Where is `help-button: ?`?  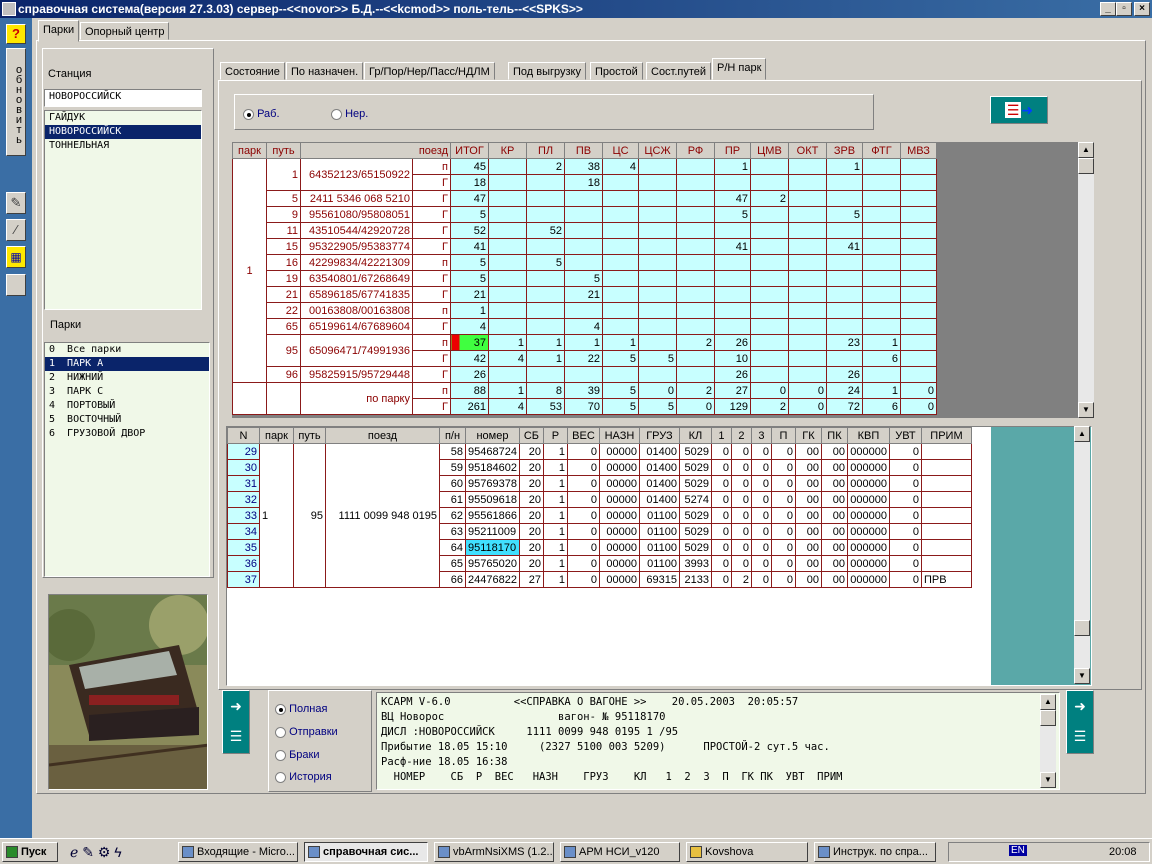 help-button: ? is located at coordinates (16, 34).